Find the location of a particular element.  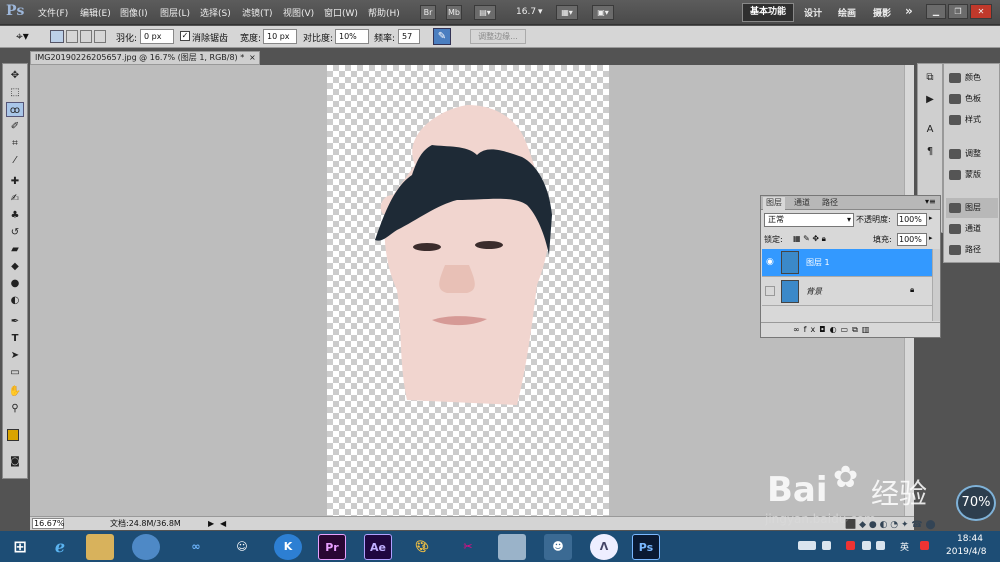

menu-view: 视图(V) is located at coordinates (298, 12).